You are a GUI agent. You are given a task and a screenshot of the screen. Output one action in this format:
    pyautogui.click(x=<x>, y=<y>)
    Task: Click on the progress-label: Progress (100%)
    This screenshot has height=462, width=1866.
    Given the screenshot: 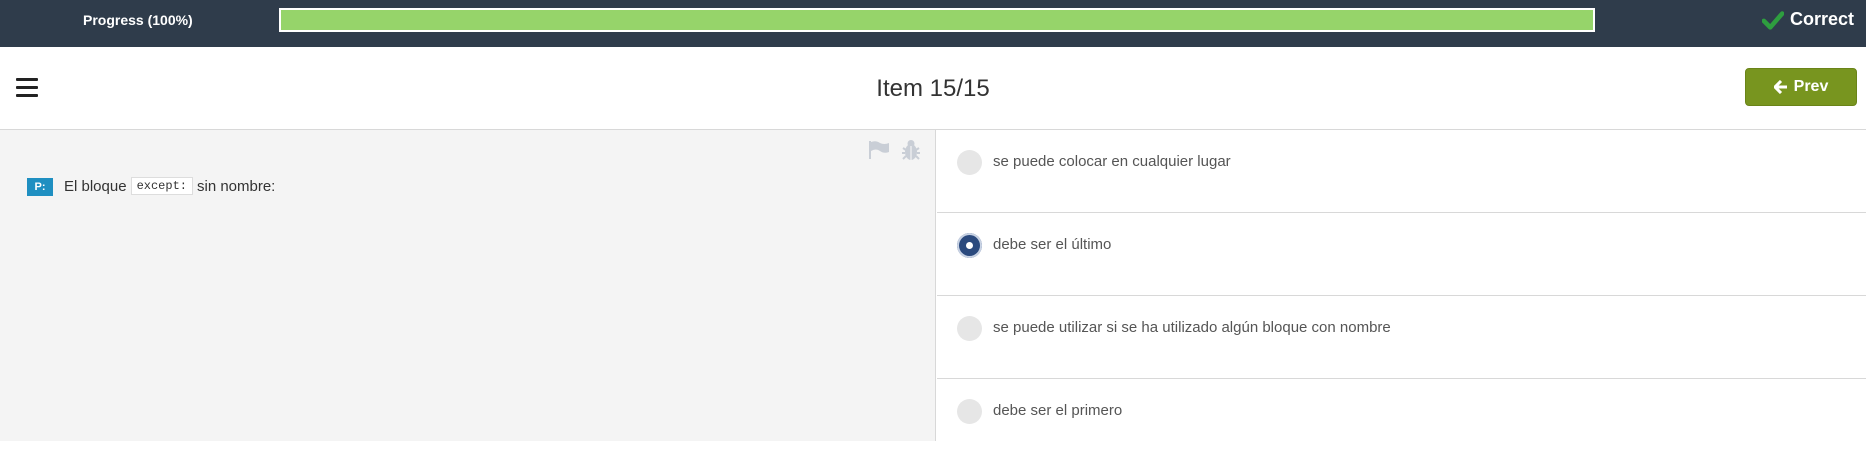 What is the action you would take?
    pyautogui.click(x=138, y=20)
    